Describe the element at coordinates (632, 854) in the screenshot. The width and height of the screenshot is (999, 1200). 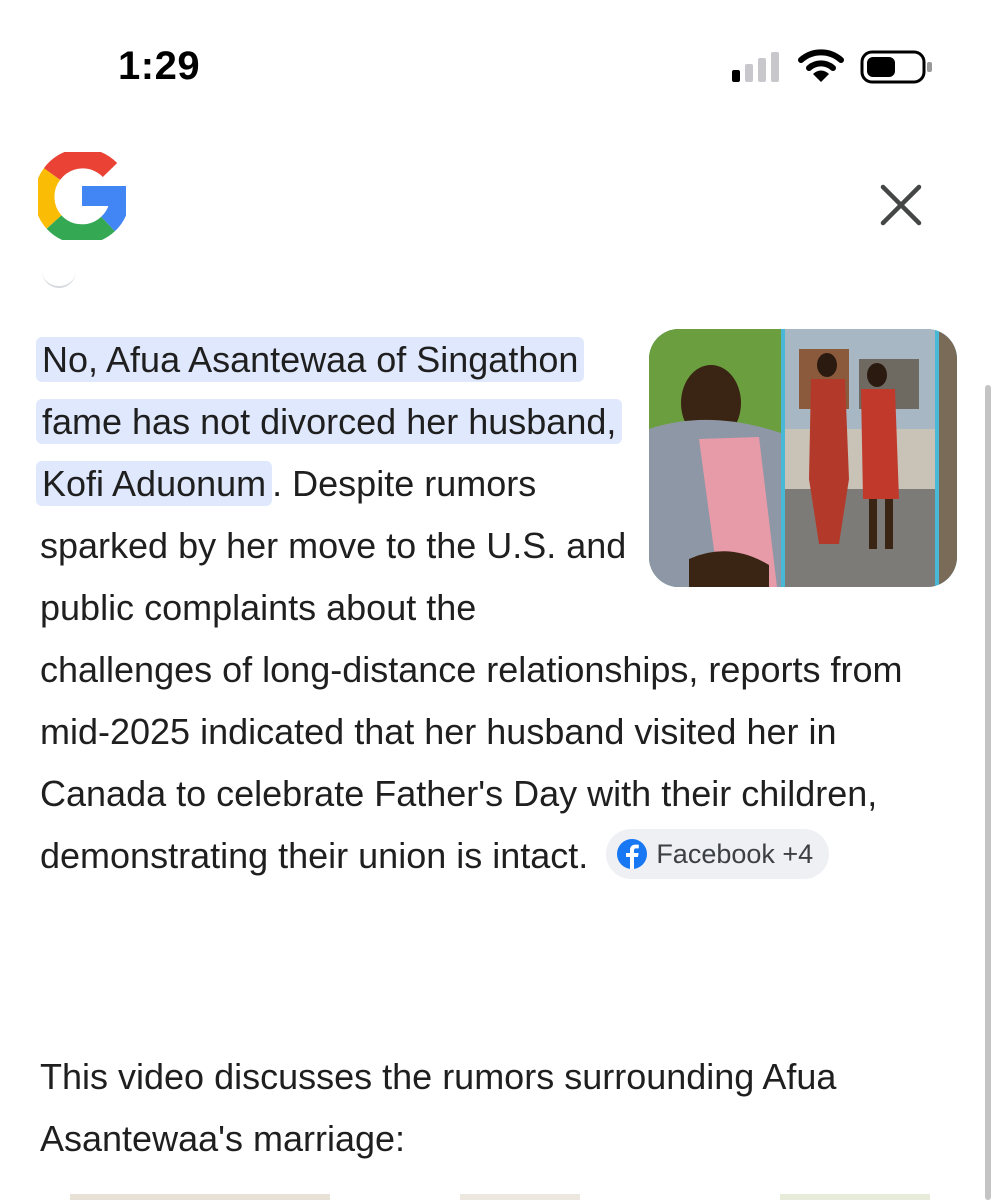
I see `facebook-icon` at that location.